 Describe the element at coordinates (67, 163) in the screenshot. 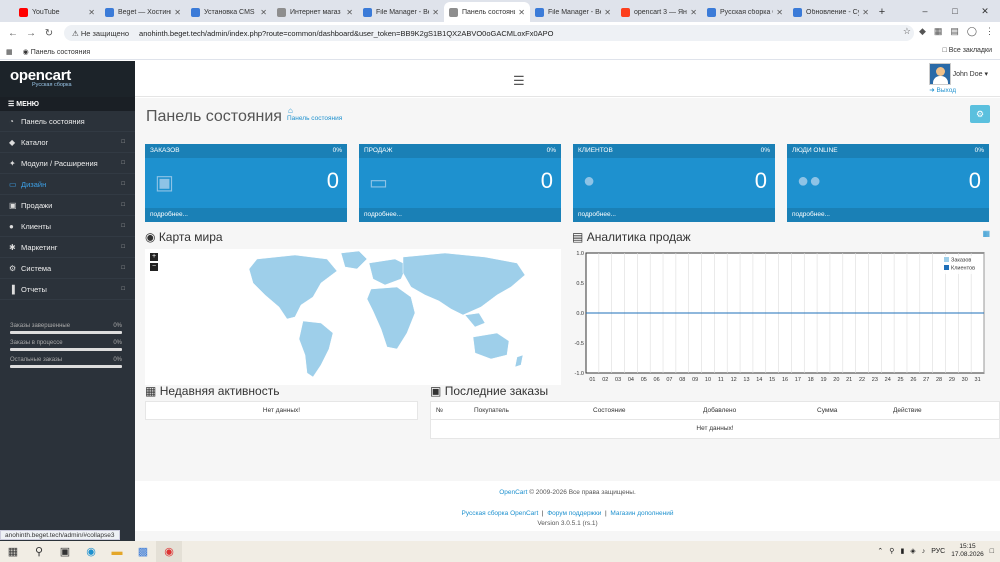

I see `sidebar-item: ✦ Модули / Расширения □` at that location.